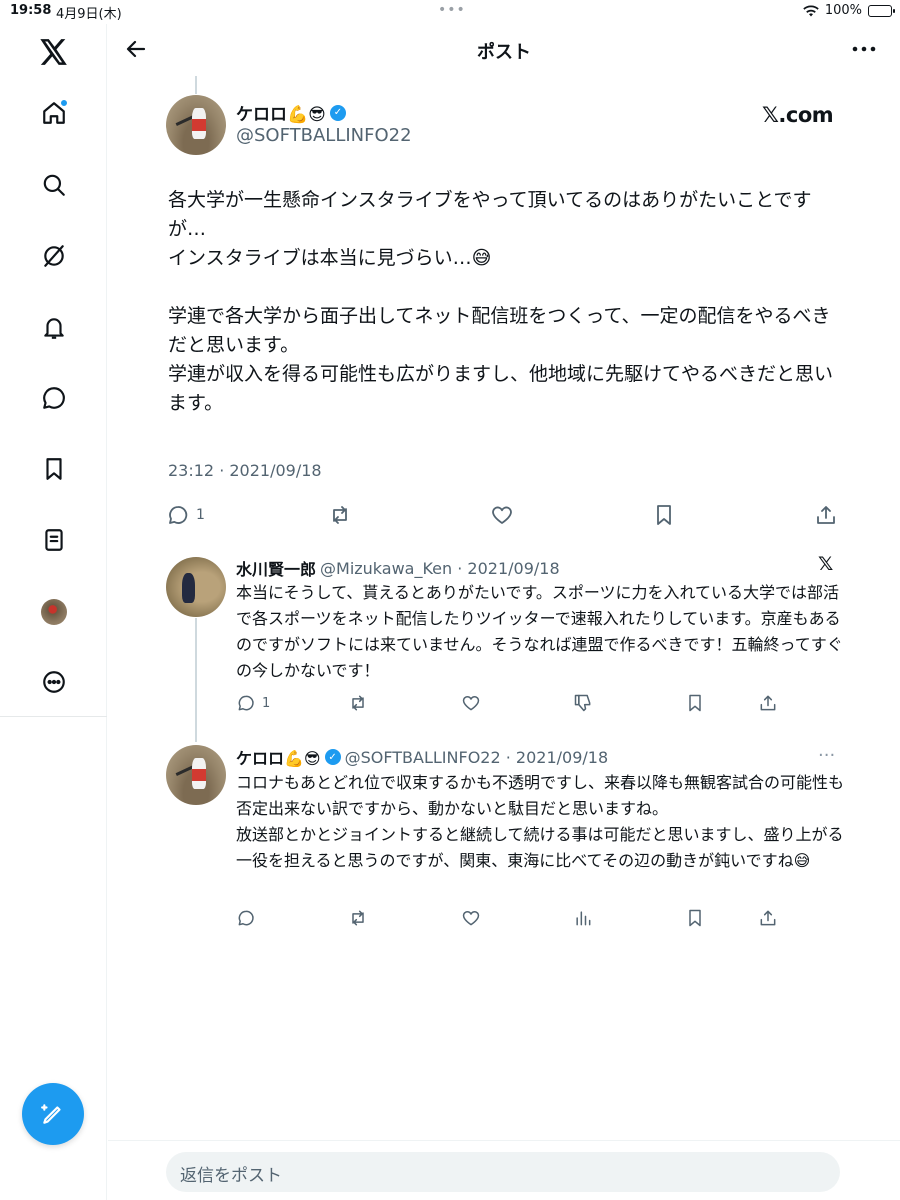  Describe the element at coordinates (278, 757) in the screenshot. I see `reply-author-name: ケロロ💪😎` at that location.